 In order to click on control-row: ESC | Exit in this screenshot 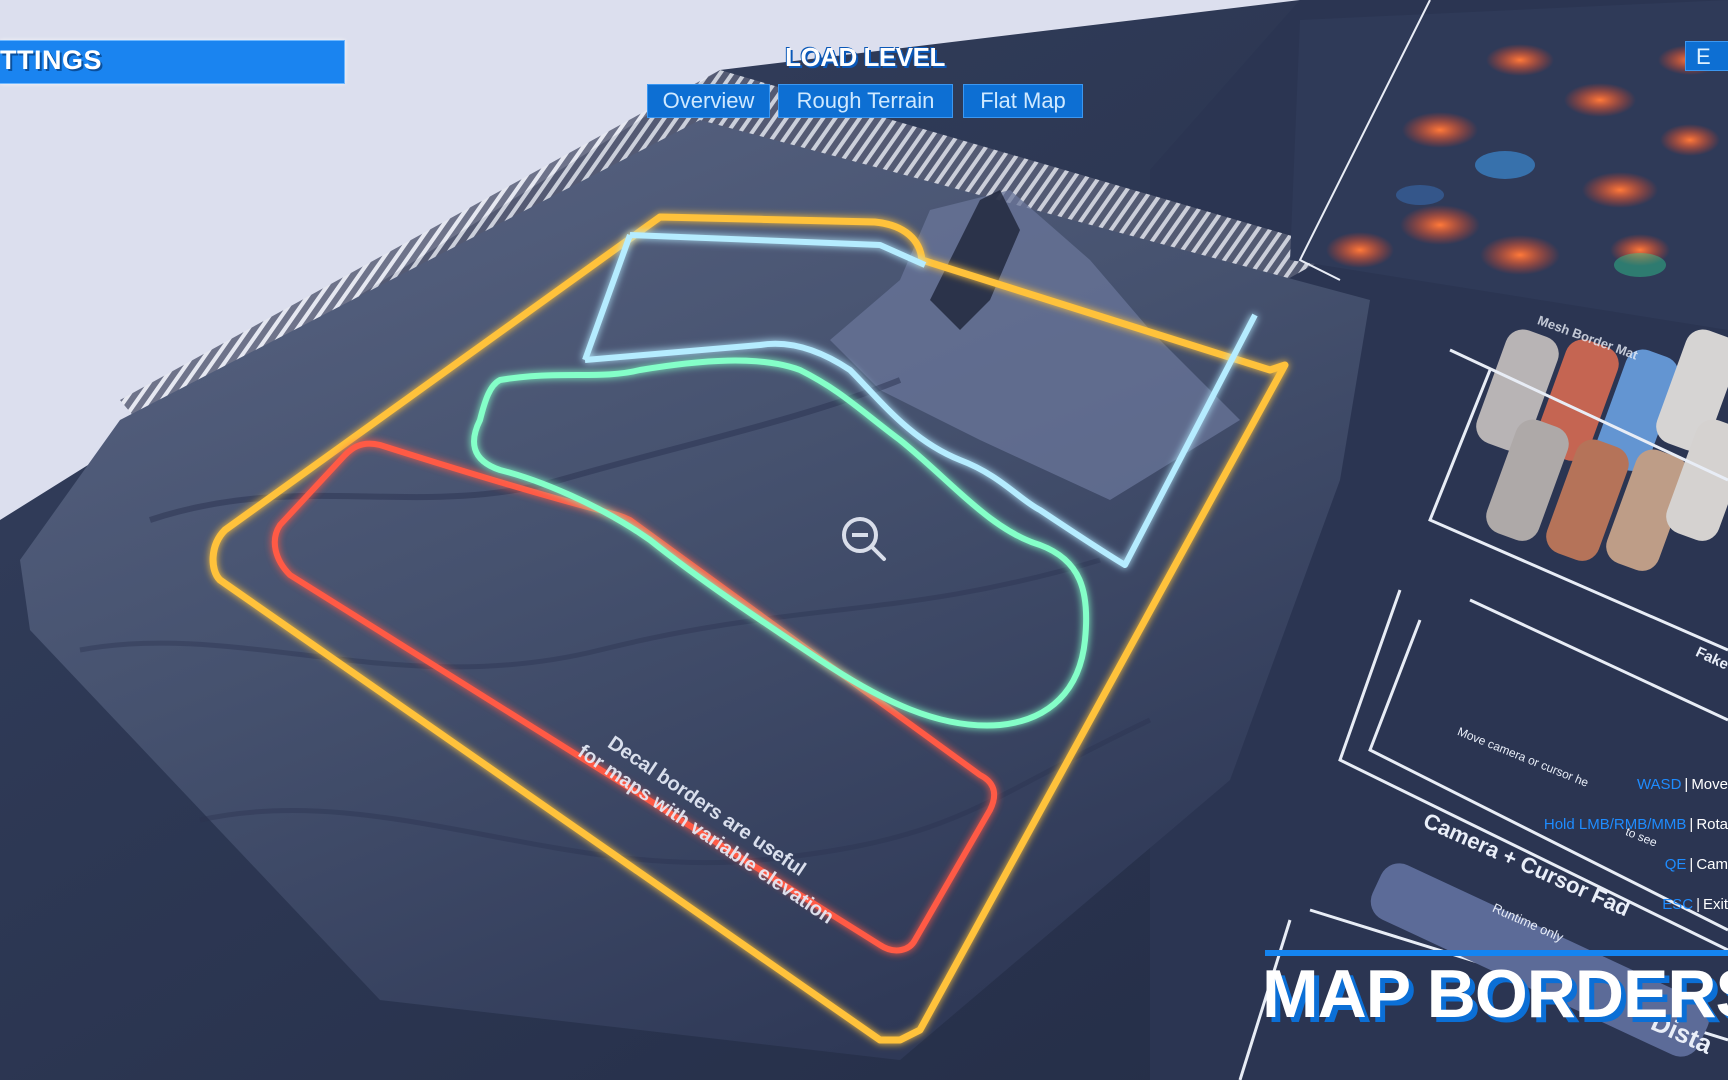, I will do `click(1695, 904)`.